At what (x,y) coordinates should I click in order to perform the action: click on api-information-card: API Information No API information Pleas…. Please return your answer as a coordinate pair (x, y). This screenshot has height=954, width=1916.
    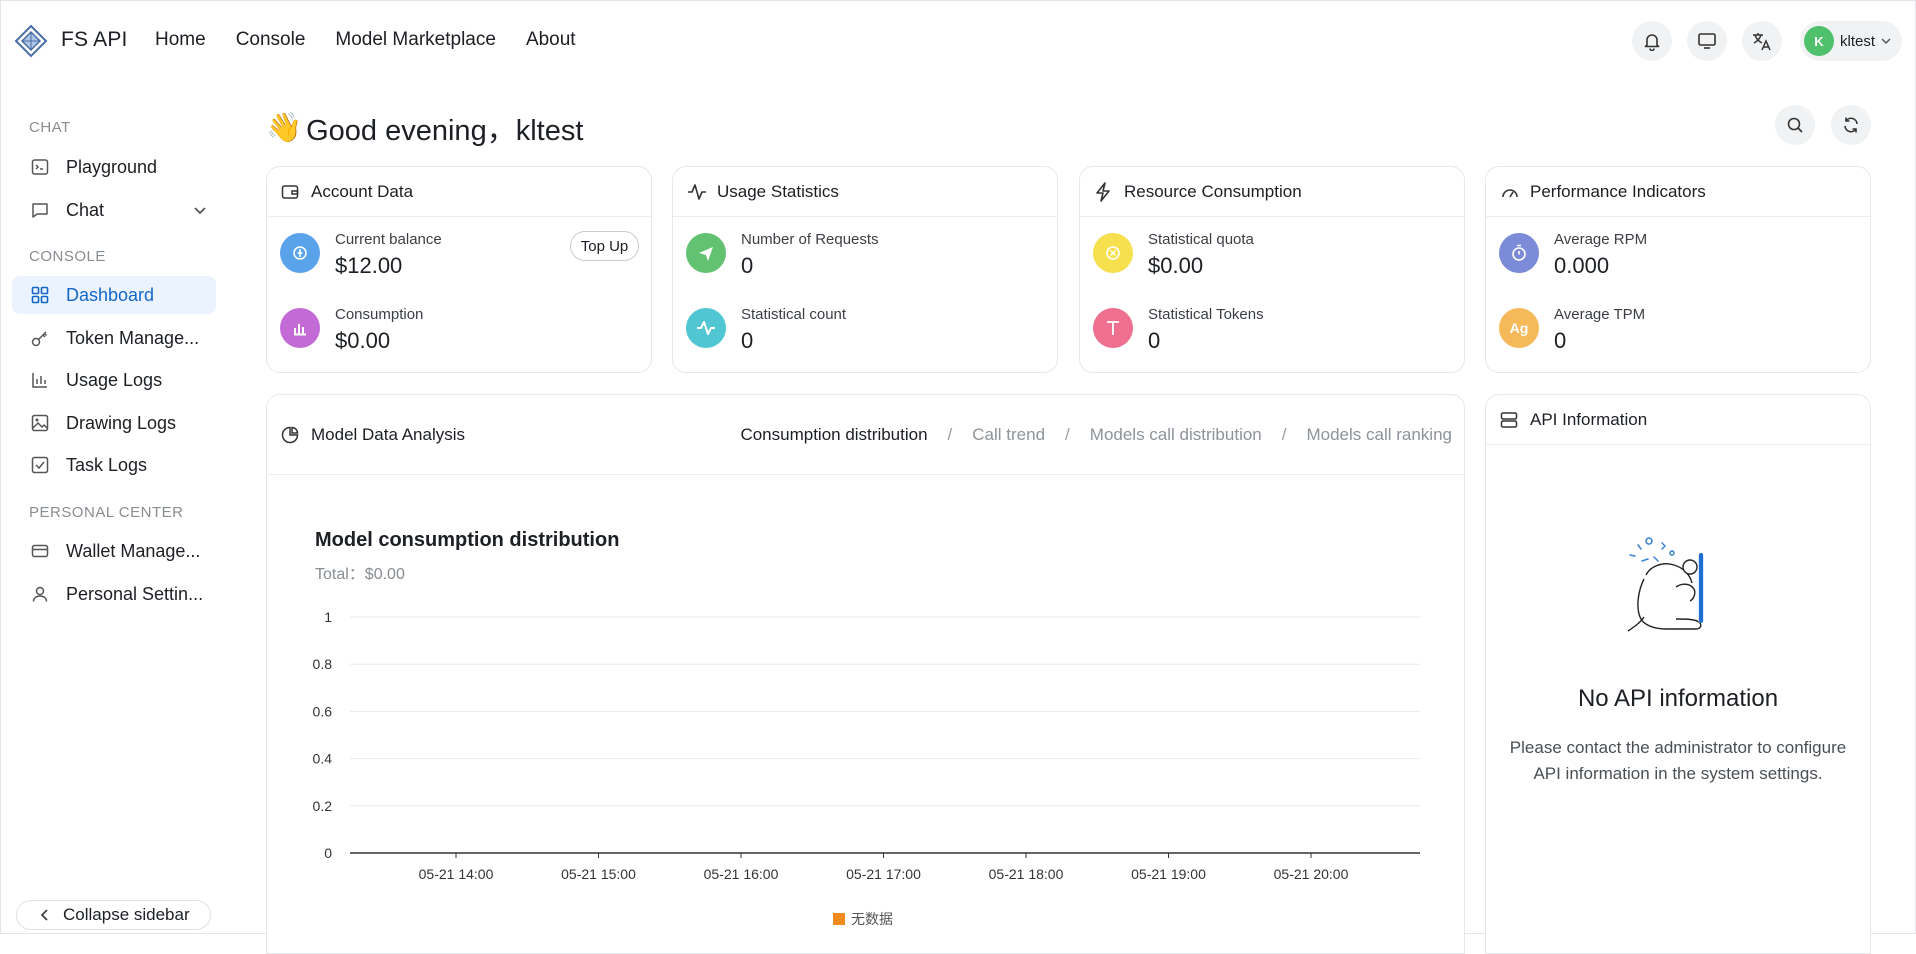
    Looking at the image, I should click on (1678, 674).